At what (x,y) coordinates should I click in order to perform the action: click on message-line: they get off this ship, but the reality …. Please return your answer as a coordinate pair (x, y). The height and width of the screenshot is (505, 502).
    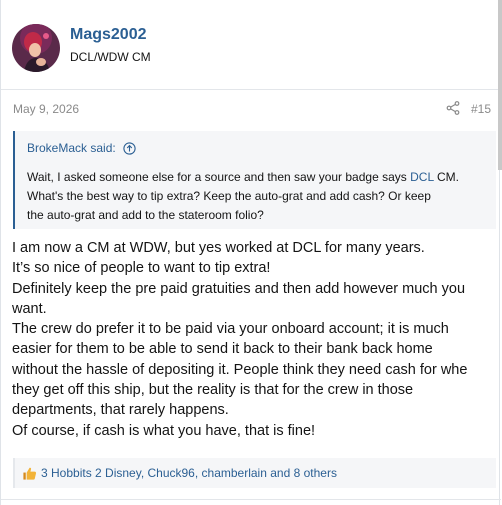
    Looking at the image, I should click on (213, 390).